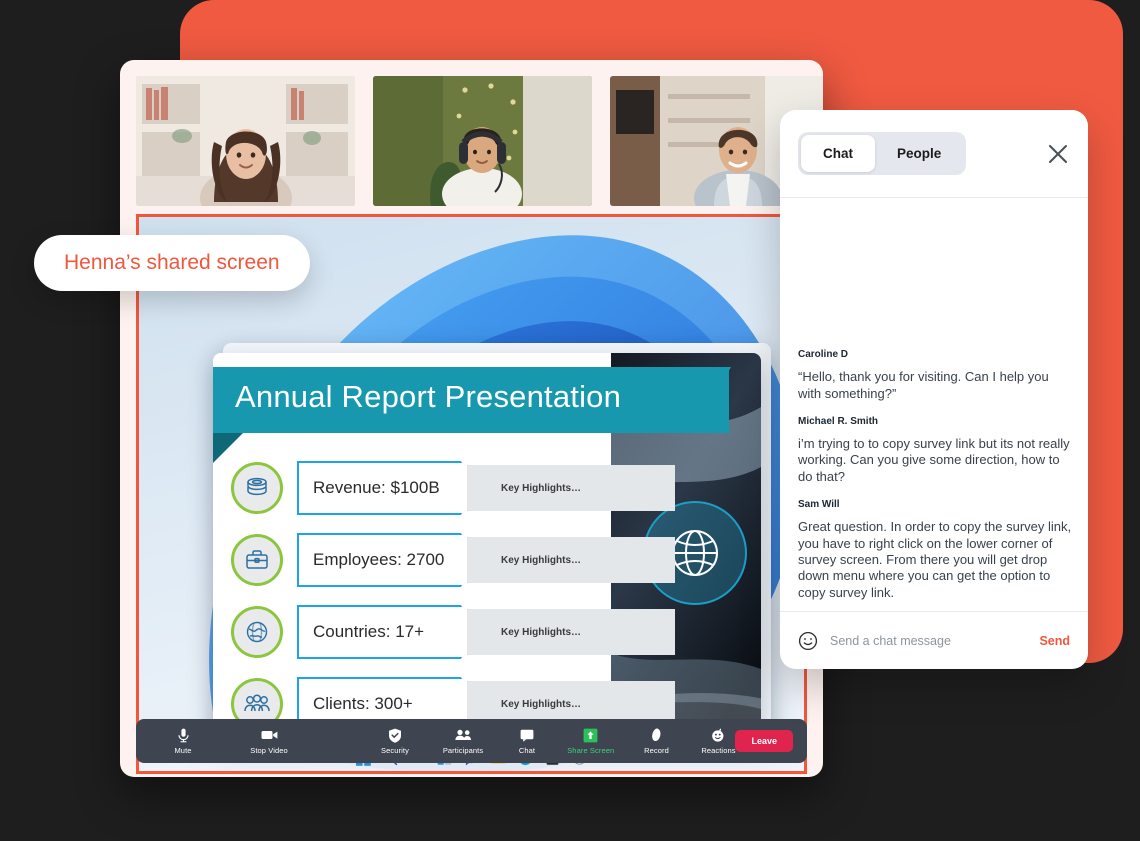 The image size is (1140, 841). Describe the element at coordinates (463, 735) in the screenshot. I see `people-icon` at that location.